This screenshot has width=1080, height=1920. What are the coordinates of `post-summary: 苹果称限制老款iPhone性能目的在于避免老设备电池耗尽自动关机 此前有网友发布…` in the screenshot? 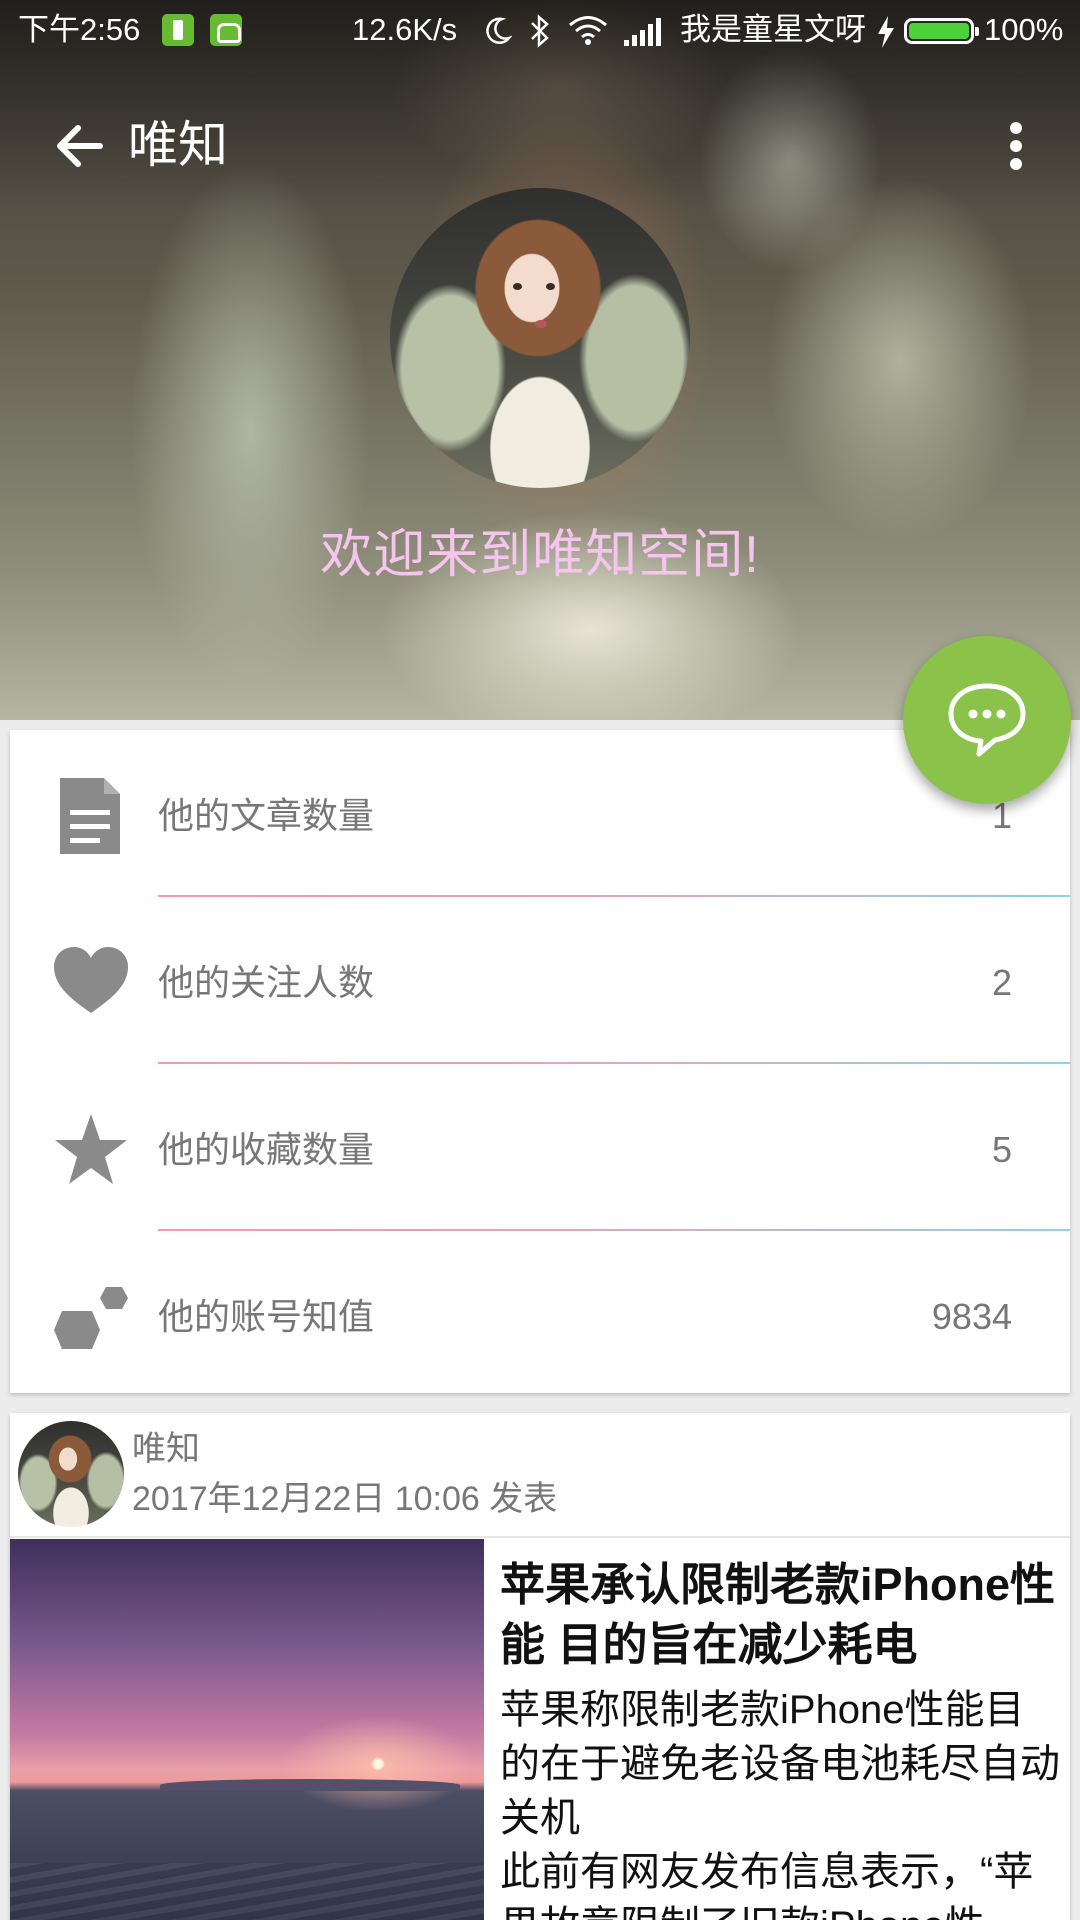 It's located at (780, 1801).